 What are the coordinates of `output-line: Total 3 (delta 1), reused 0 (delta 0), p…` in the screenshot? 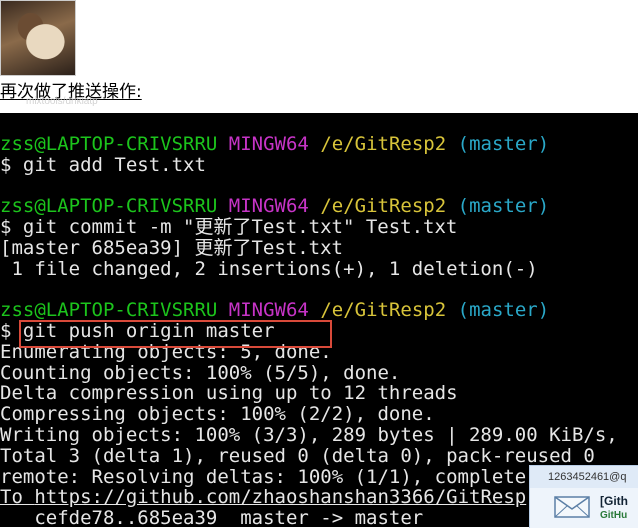 It's located at (297, 455).